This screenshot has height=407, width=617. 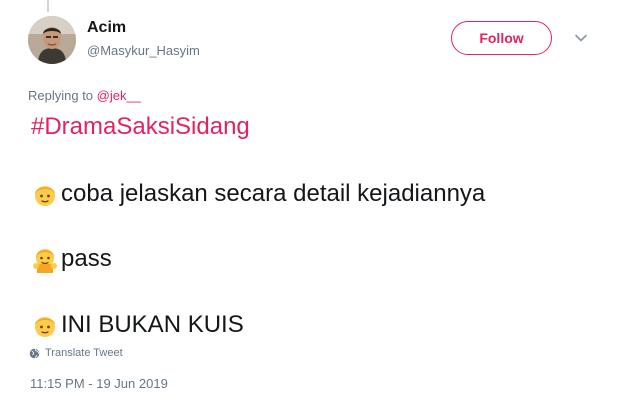 I want to click on thread-connector-line, so click(x=48, y=6).